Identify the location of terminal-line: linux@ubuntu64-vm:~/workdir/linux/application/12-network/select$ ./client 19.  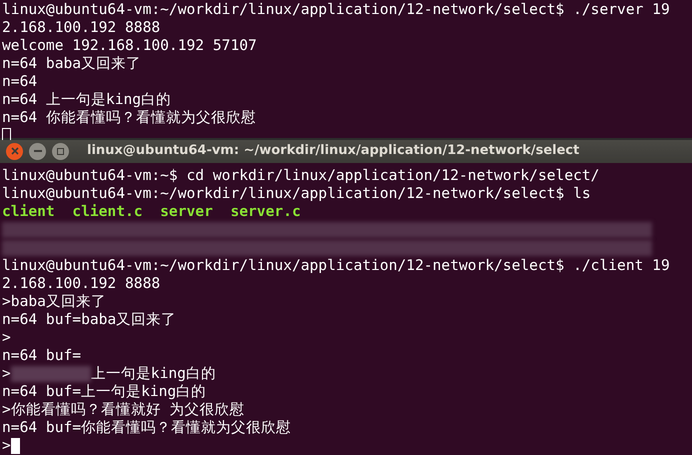
(336, 266).